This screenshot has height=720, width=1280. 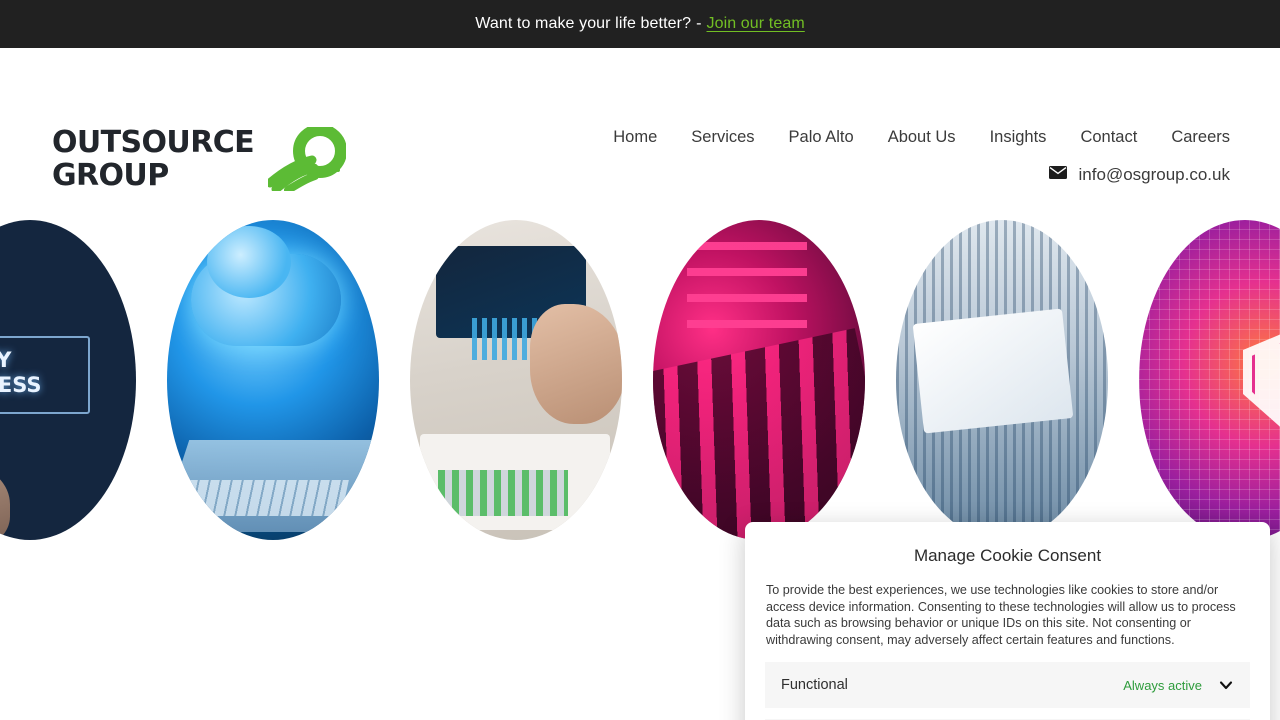 I want to click on code-glyphs-graphic, so click(x=747, y=290).